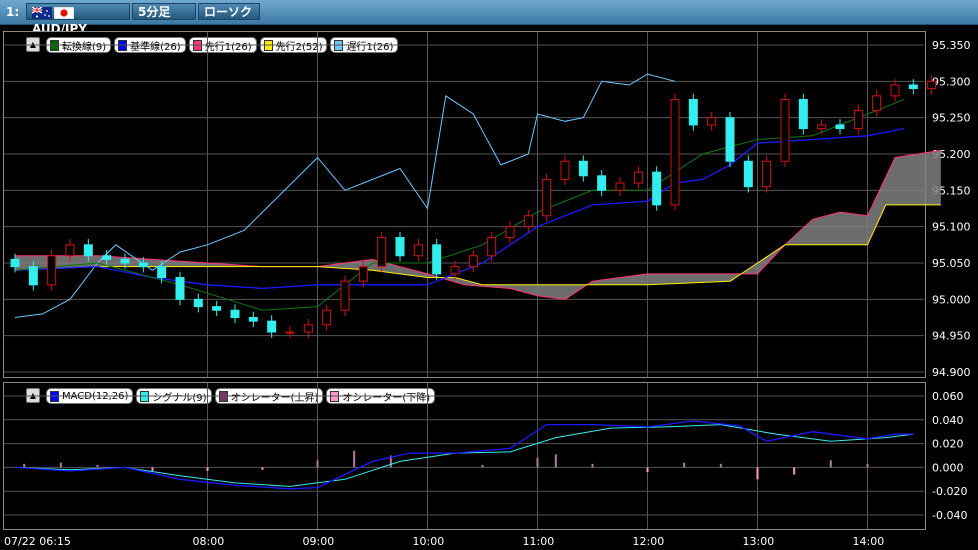 The height and width of the screenshot is (550, 978). I want to click on main-y-tick-label: 95.350, so click(951, 45).